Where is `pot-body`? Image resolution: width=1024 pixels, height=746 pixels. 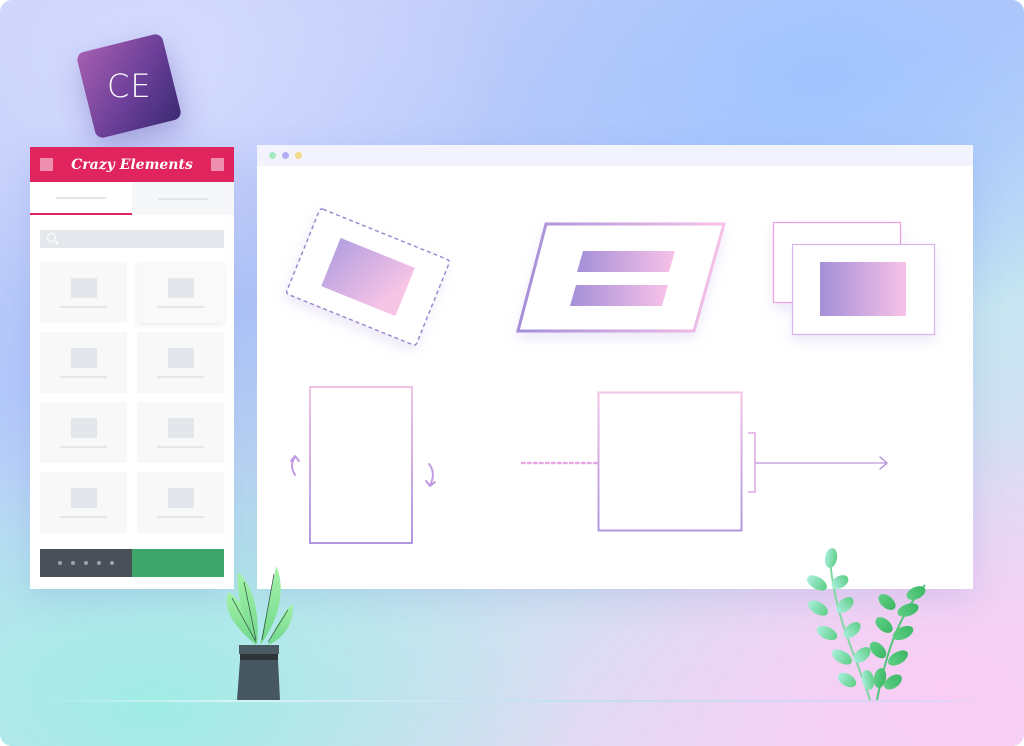 pot-body is located at coordinates (258, 680).